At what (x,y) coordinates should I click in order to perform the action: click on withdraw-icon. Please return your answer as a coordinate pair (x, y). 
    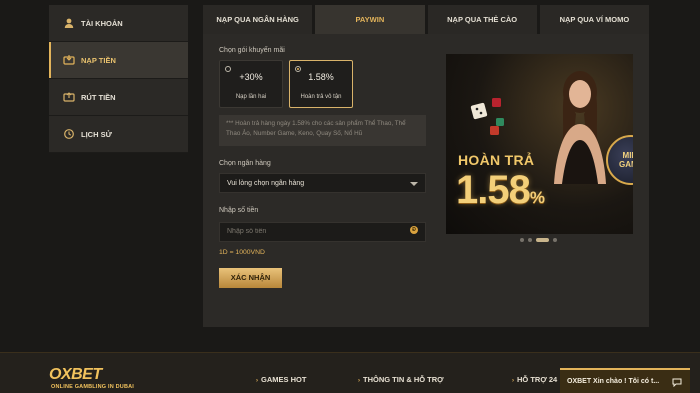
    Looking at the image, I should click on (69, 97).